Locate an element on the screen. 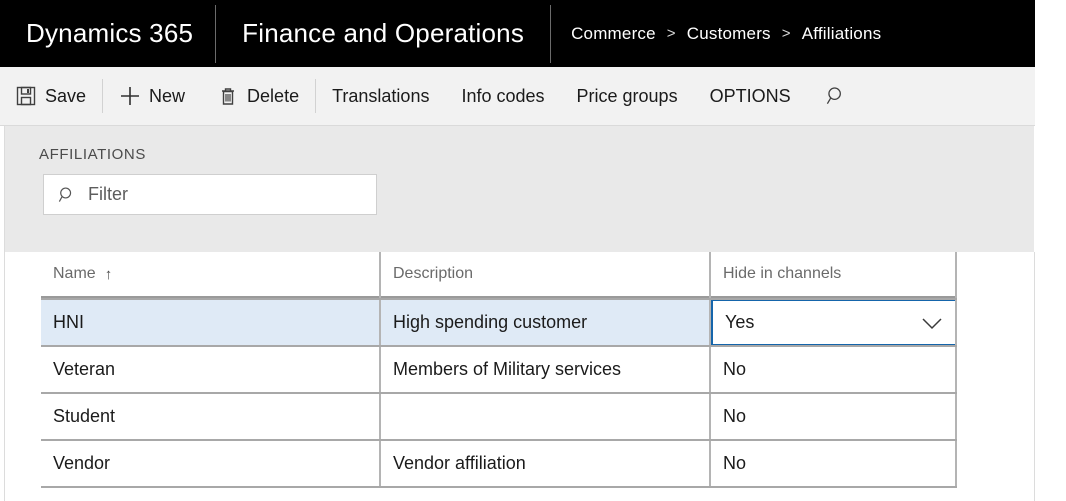 Image resolution: width=1066 pixels, height=501 pixels. column-header-description: Description is located at coordinates (545, 275).